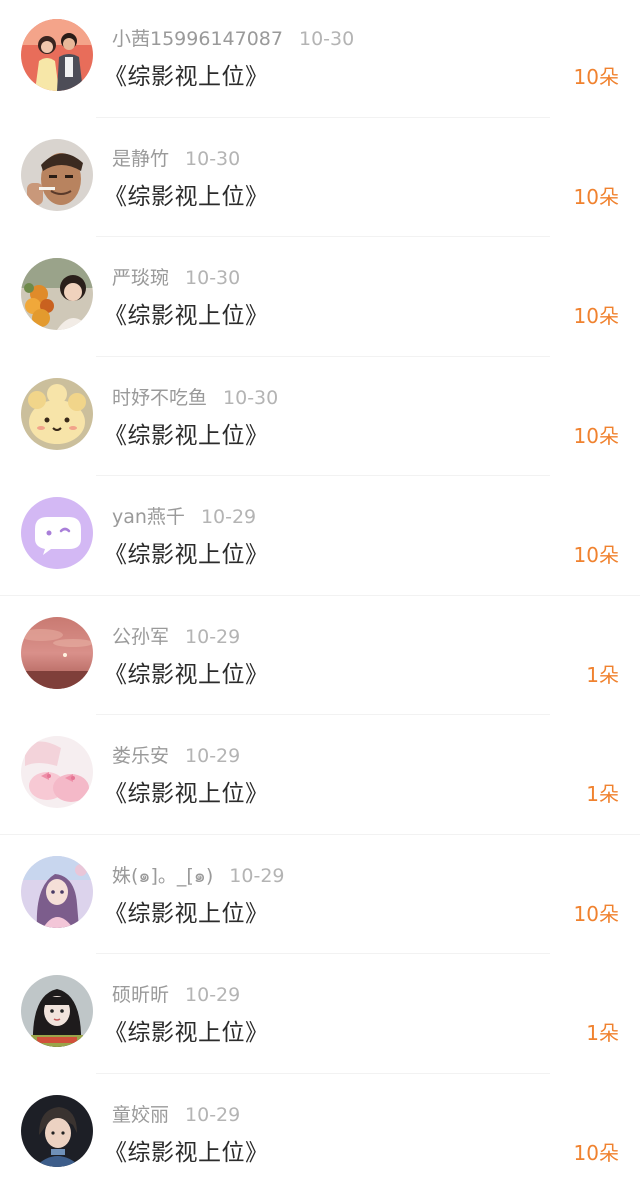 This screenshot has width=640, height=1195. I want to click on avatar-couple-photo-icon, so click(57, 55).